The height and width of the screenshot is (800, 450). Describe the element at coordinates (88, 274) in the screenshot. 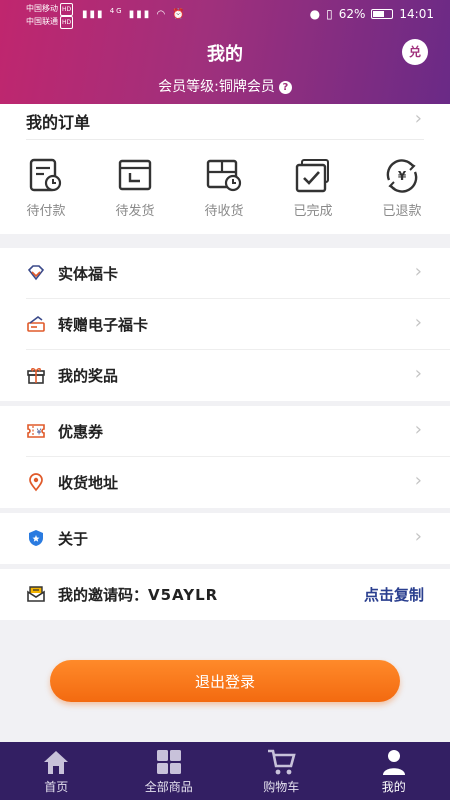

I see `menu-item-label: 实体福卡` at that location.